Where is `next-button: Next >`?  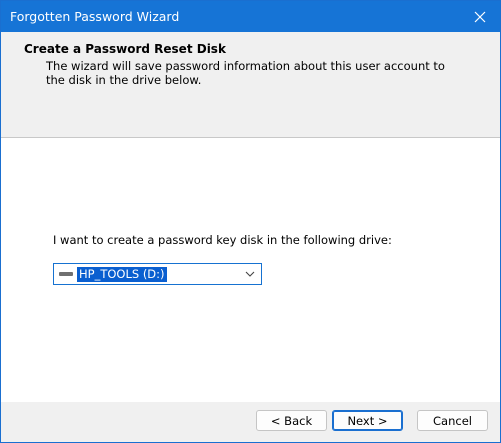 next-button: Next > is located at coordinates (367, 420).